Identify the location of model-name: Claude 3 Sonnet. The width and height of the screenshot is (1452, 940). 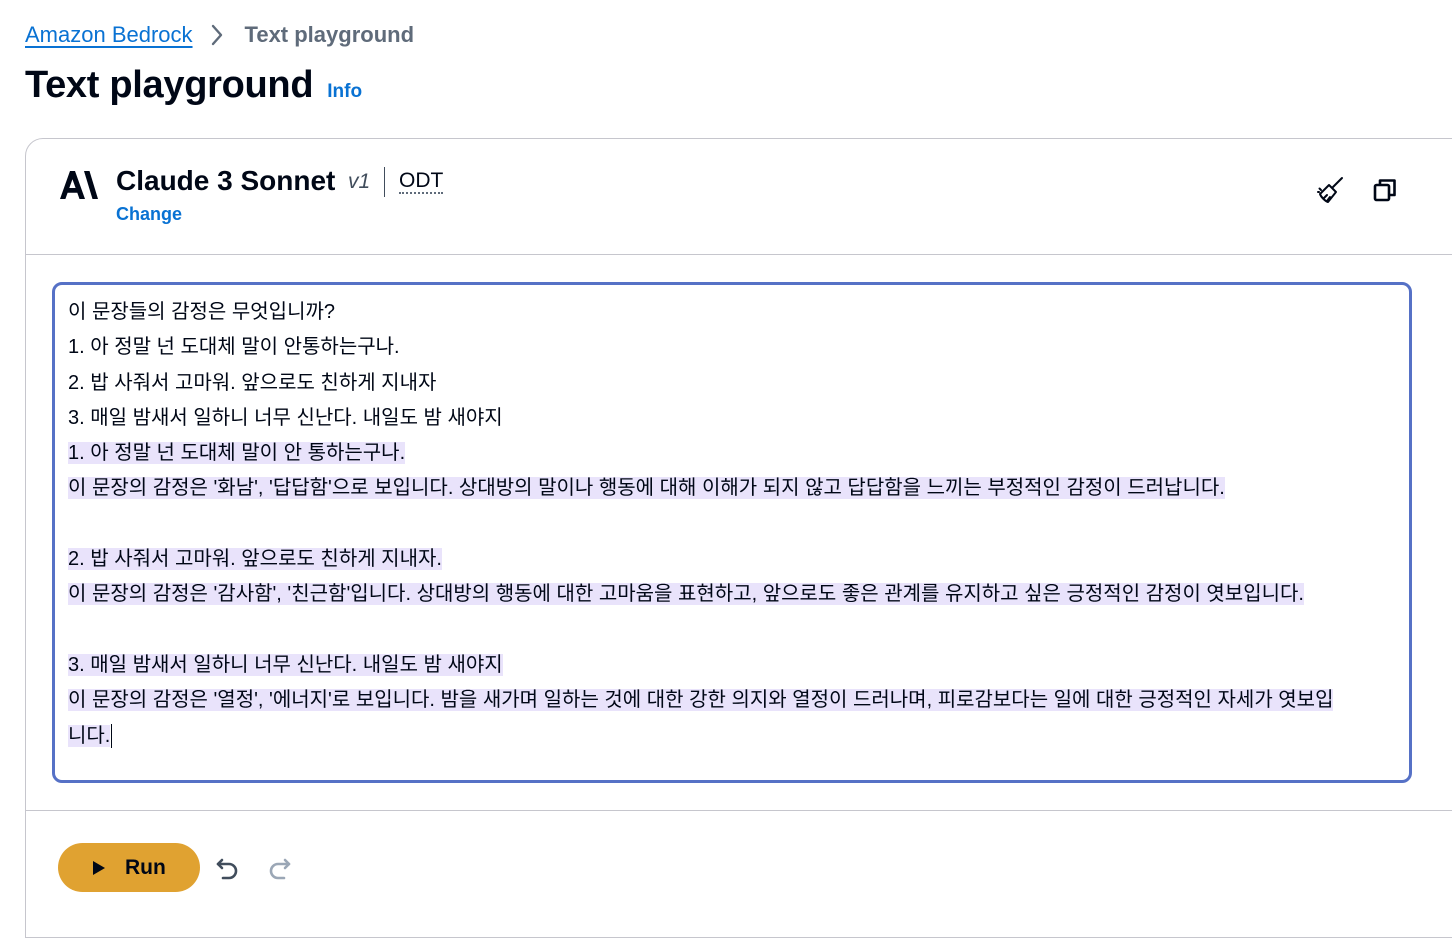
(226, 180).